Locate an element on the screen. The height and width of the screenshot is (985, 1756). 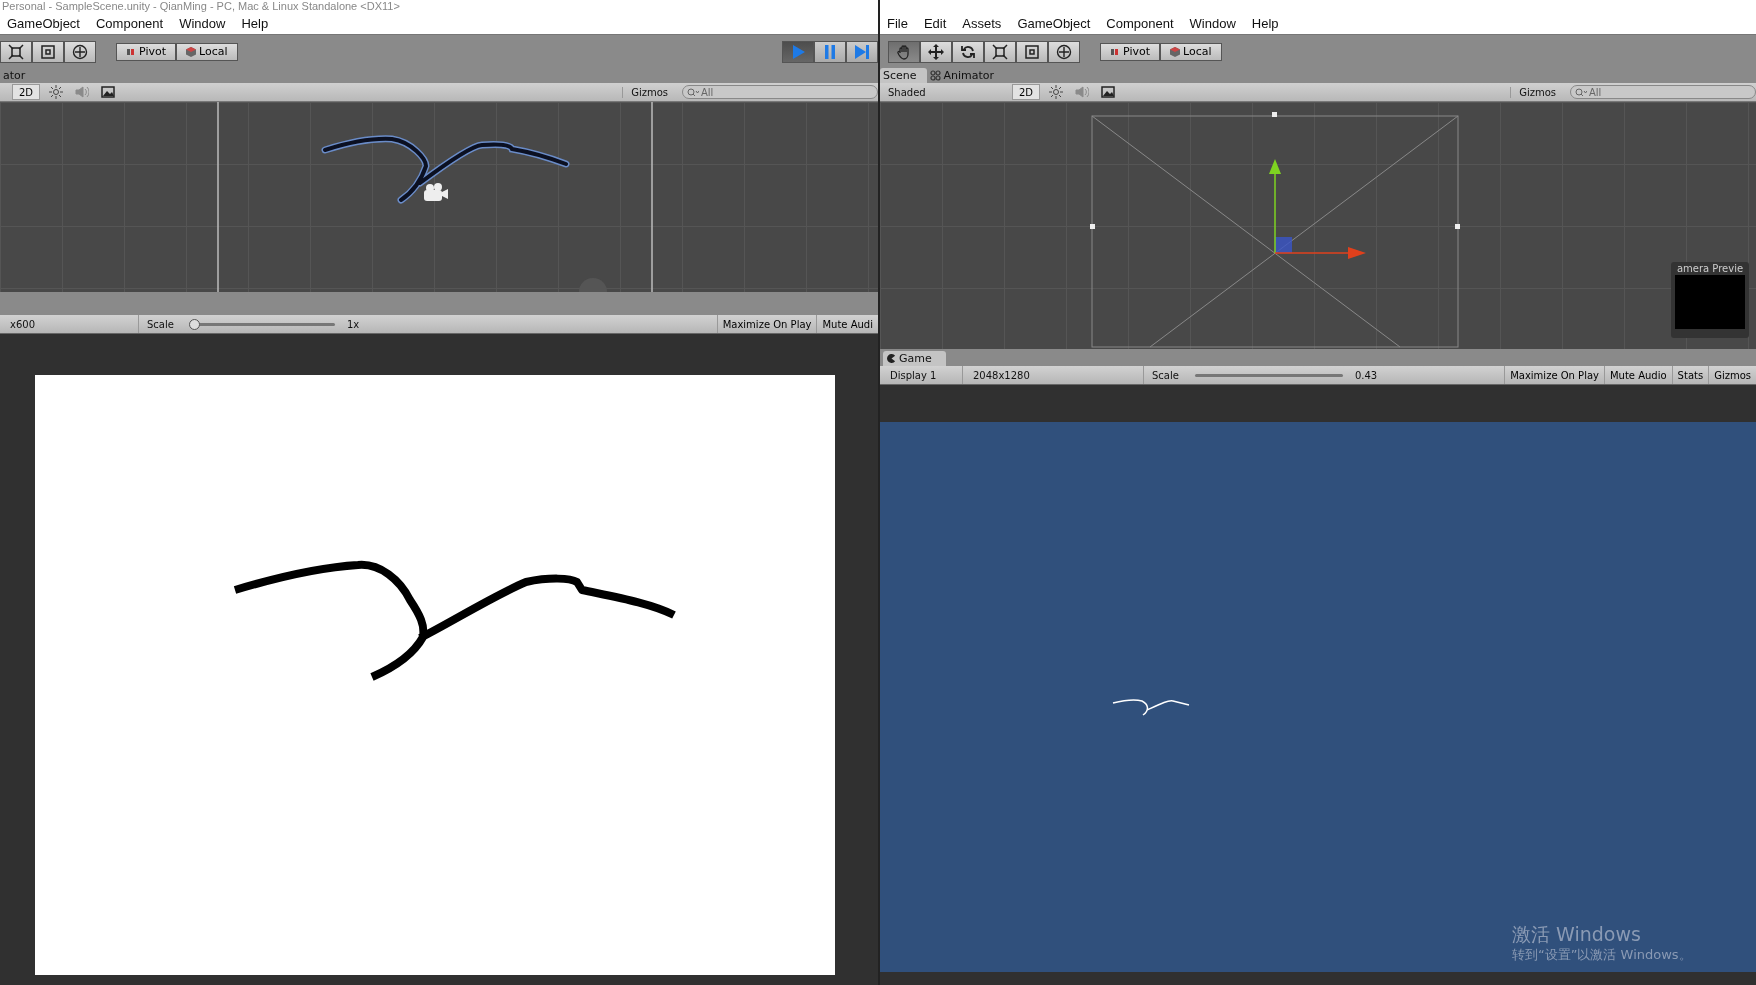
panel-tab: ator is located at coordinates (18, 75).